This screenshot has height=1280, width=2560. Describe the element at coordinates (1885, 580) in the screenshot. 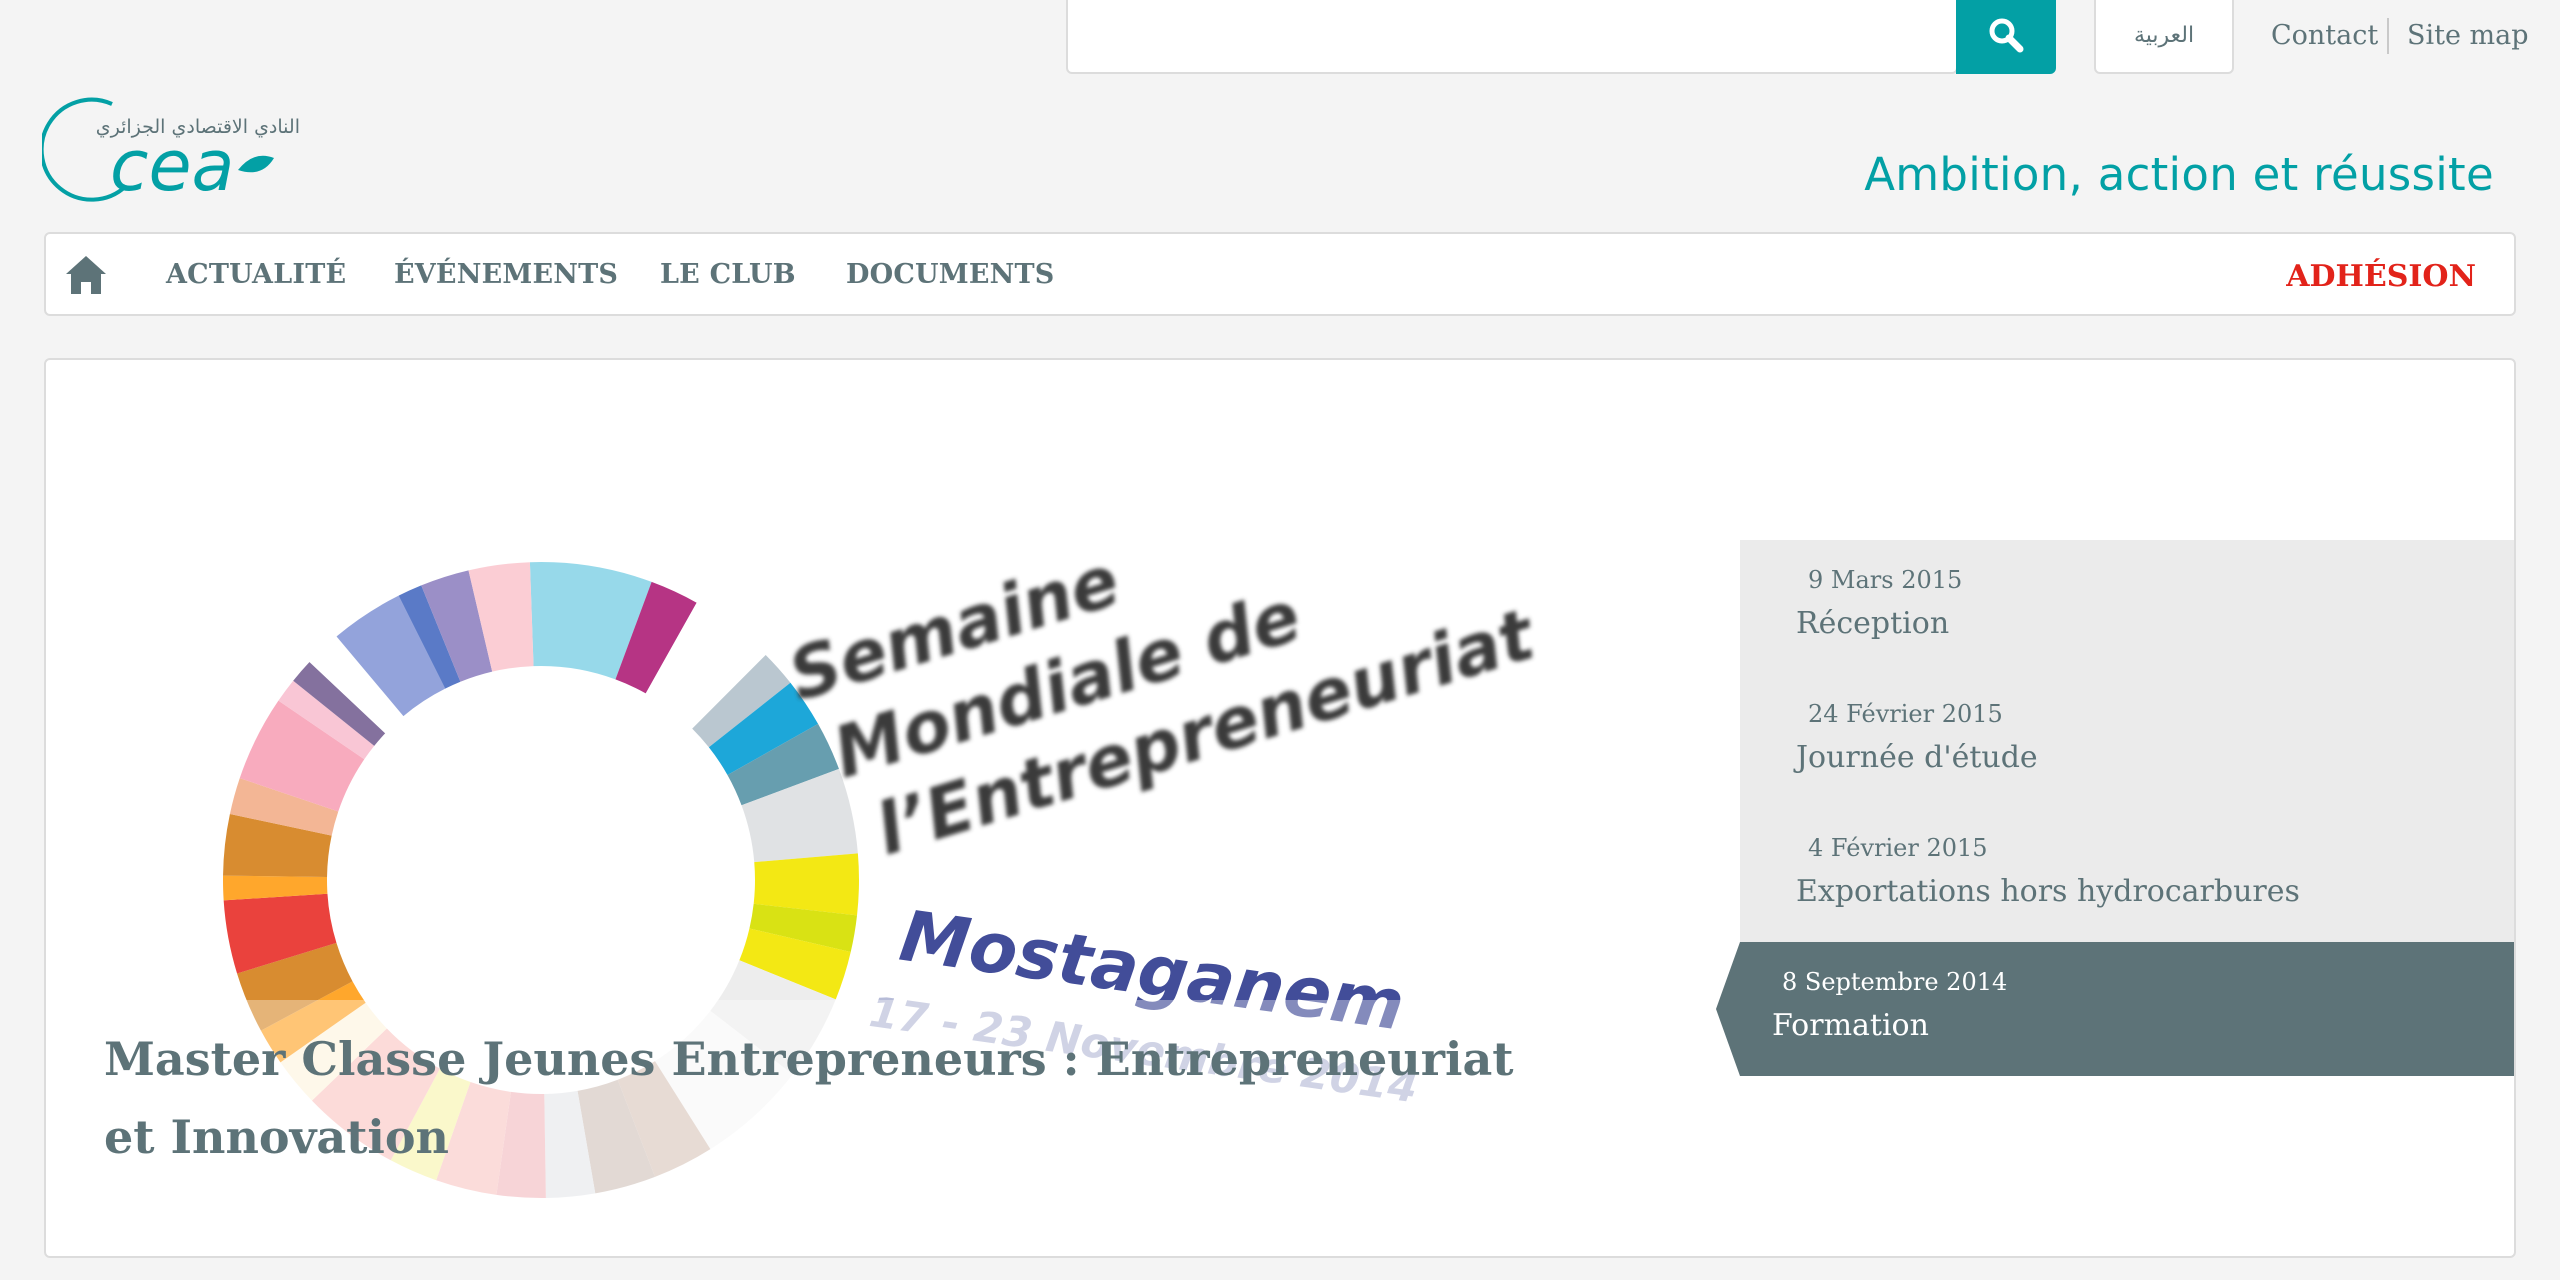

I see `event-date: 9 Mars 2015` at that location.